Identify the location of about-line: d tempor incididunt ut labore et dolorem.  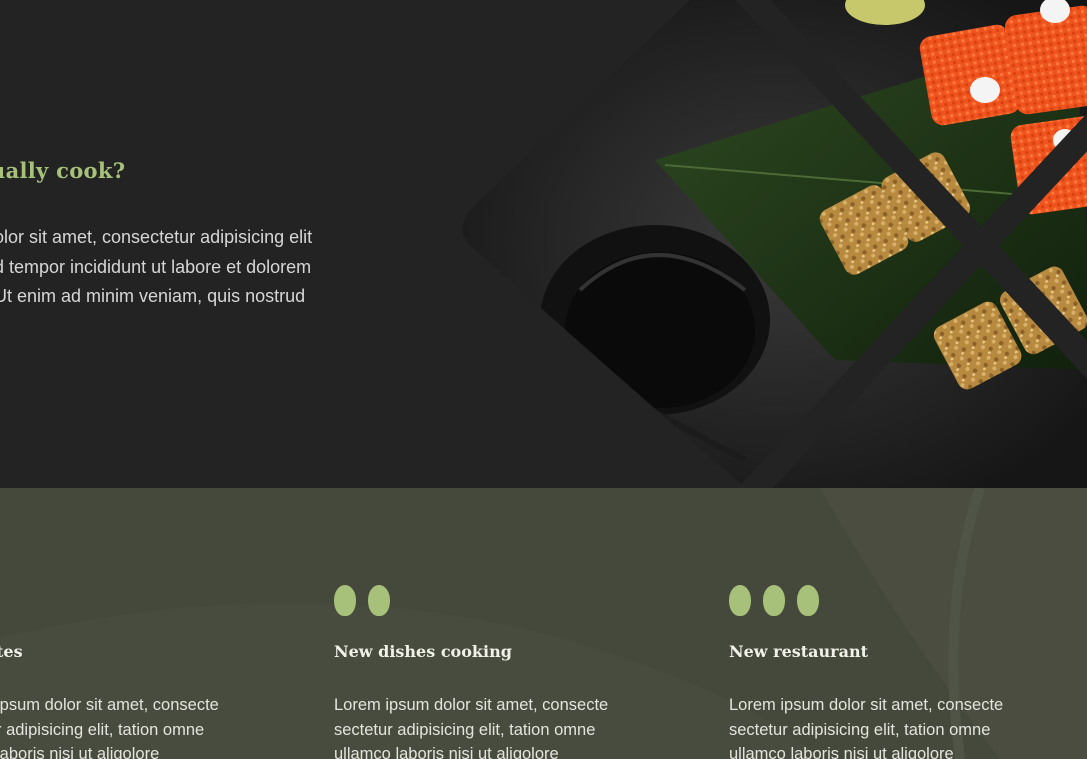
(156, 266).